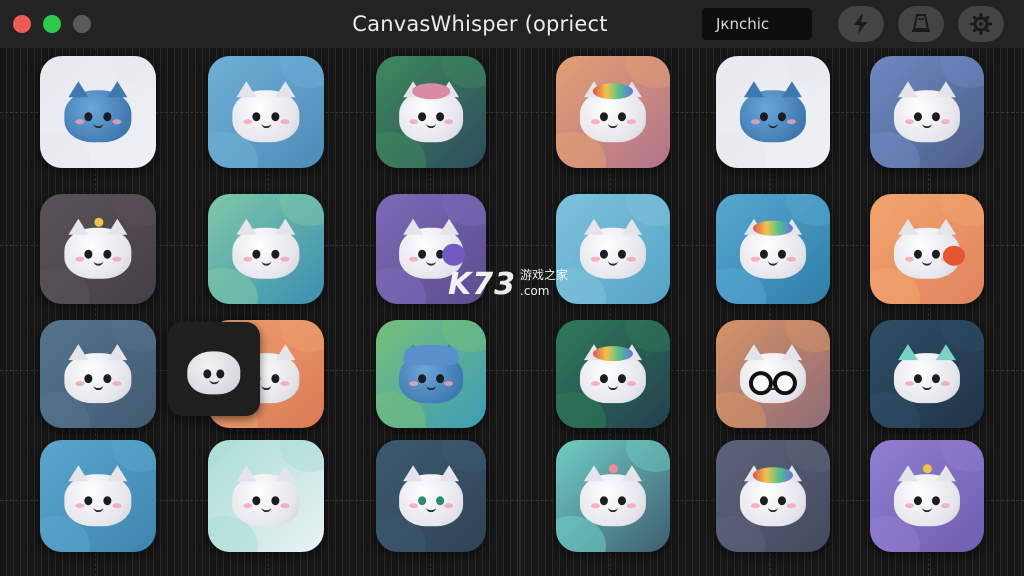 The width and height of the screenshot is (1024, 576). What do you see at coordinates (981, 24) in the screenshot?
I see `settings-button` at bounding box center [981, 24].